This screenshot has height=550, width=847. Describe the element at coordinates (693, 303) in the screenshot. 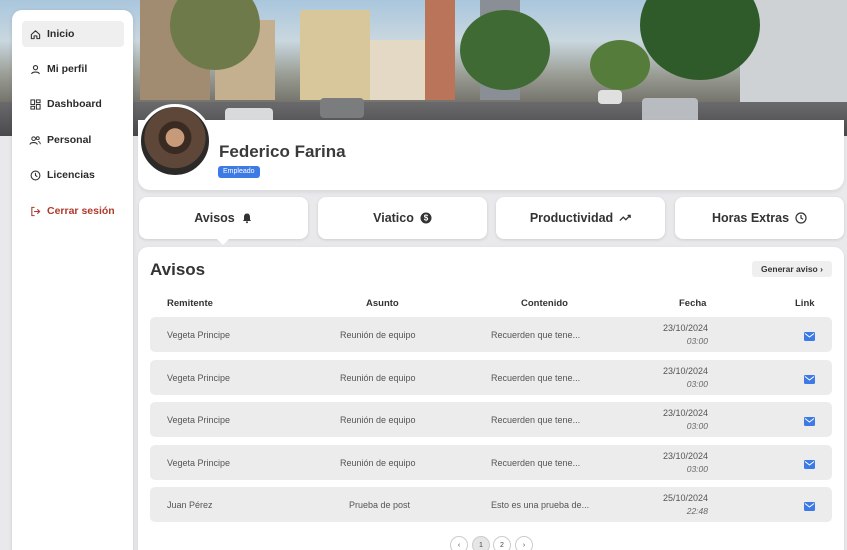

I see `column-header-fecha: Fecha` at that location.